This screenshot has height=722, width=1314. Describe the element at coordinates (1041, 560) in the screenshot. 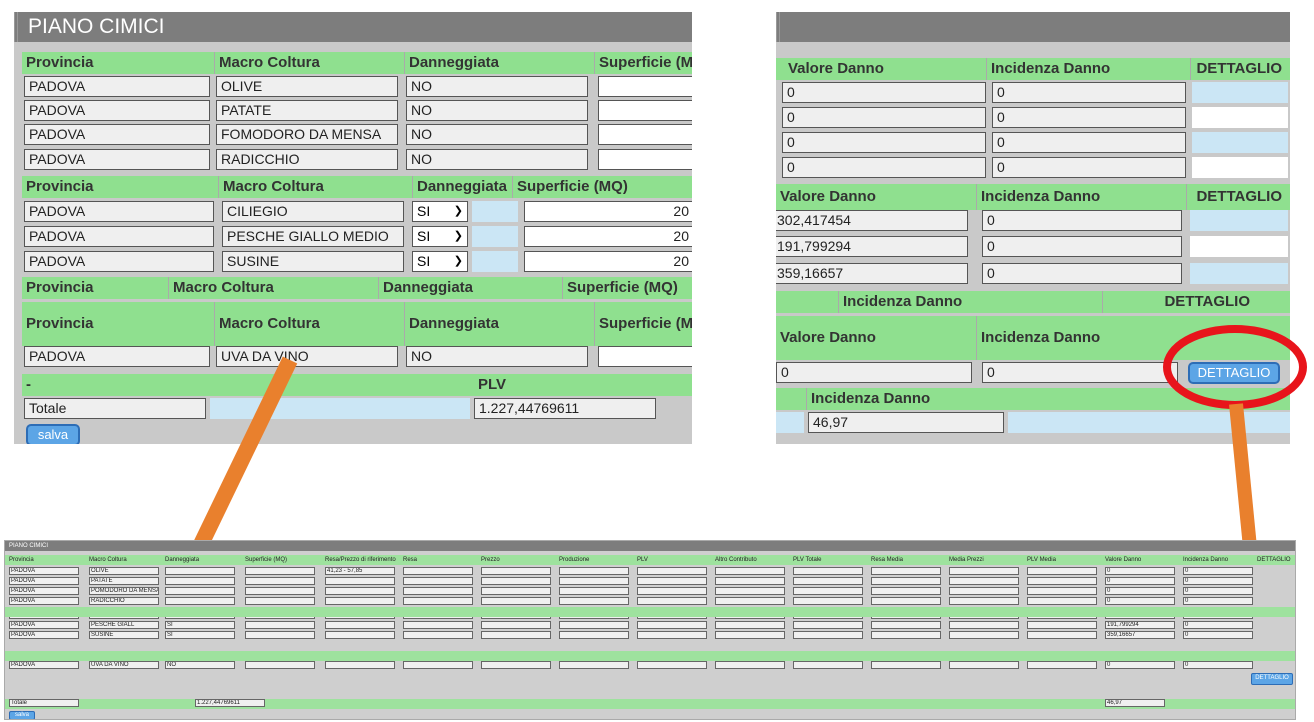

I see `preview-header-cell: PLV Media` at that location.